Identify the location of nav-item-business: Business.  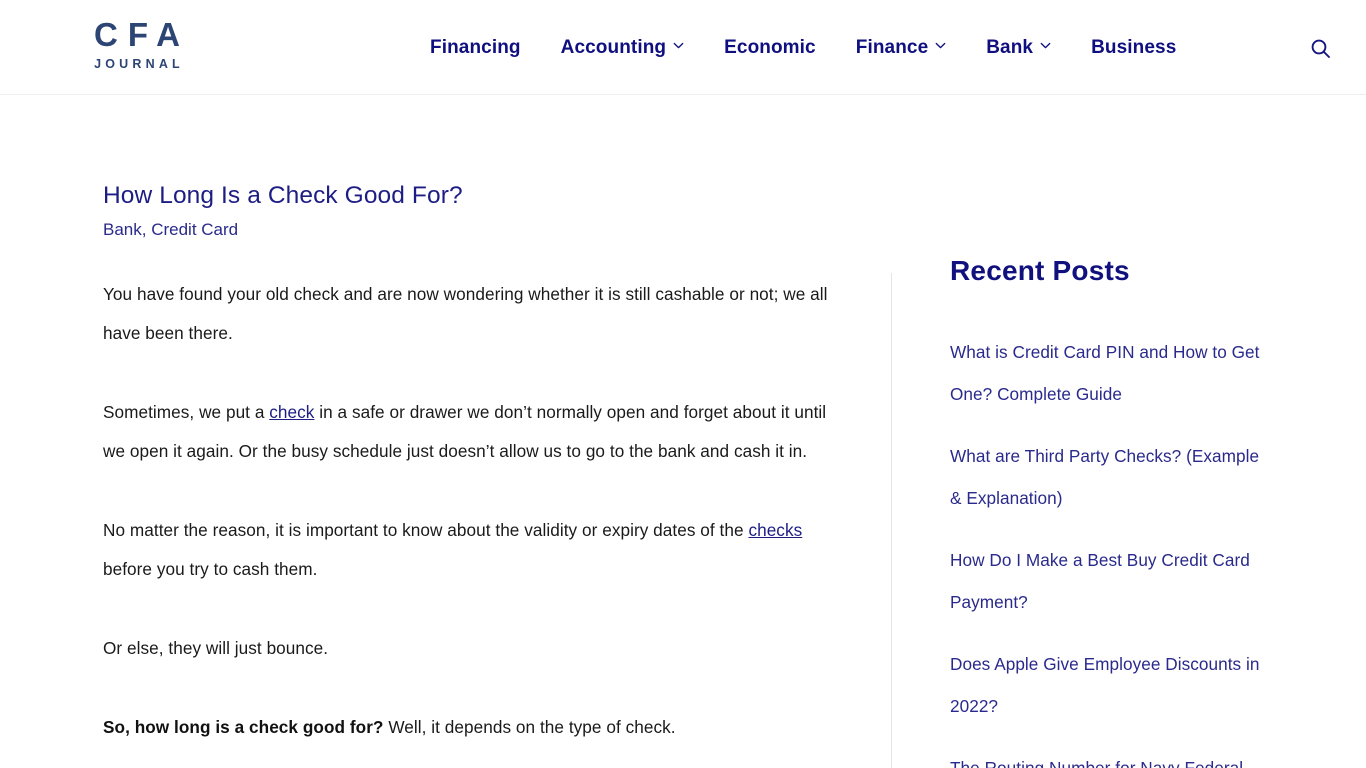
(1133, 48).